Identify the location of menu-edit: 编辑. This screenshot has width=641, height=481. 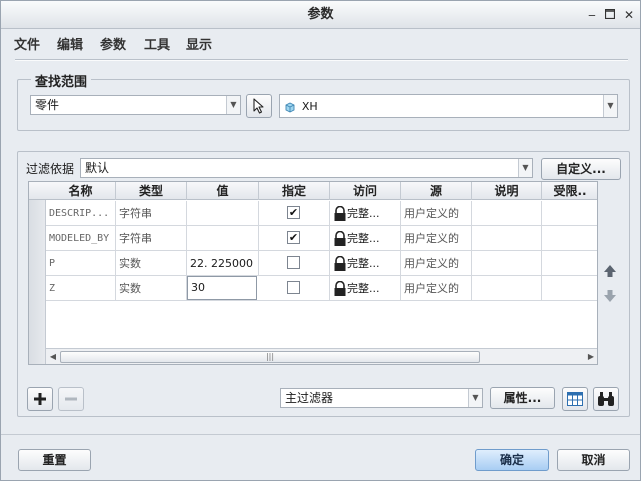
(70, 43).